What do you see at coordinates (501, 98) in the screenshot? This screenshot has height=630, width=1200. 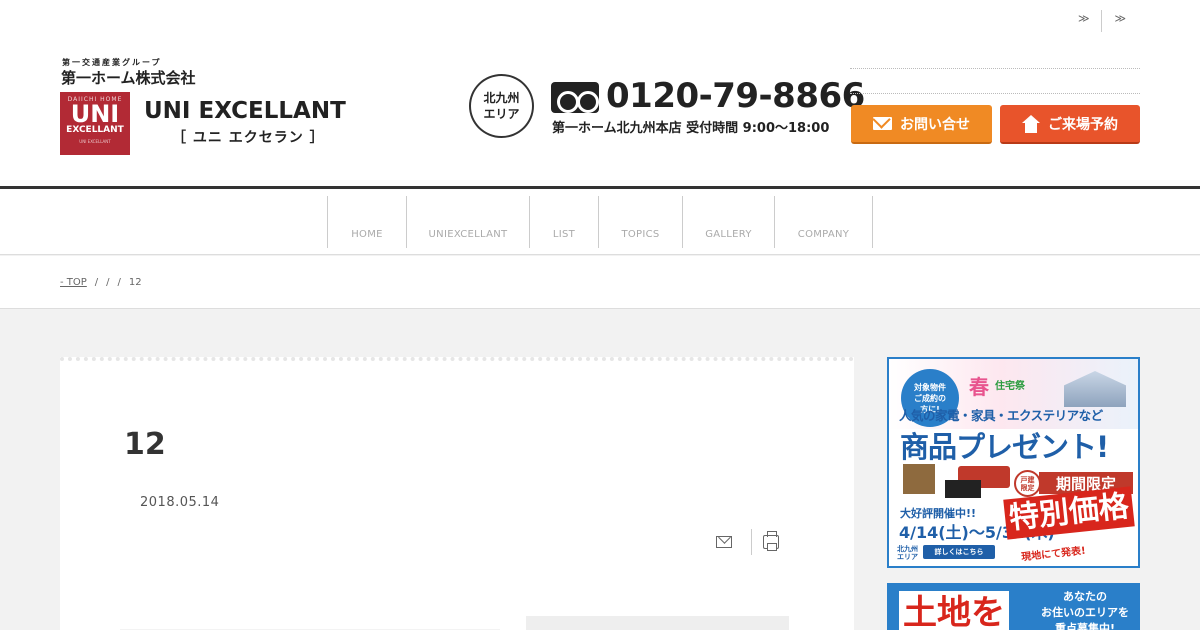 I see `area-badge-line-1: 北九州` at bounding box center [501, 98].